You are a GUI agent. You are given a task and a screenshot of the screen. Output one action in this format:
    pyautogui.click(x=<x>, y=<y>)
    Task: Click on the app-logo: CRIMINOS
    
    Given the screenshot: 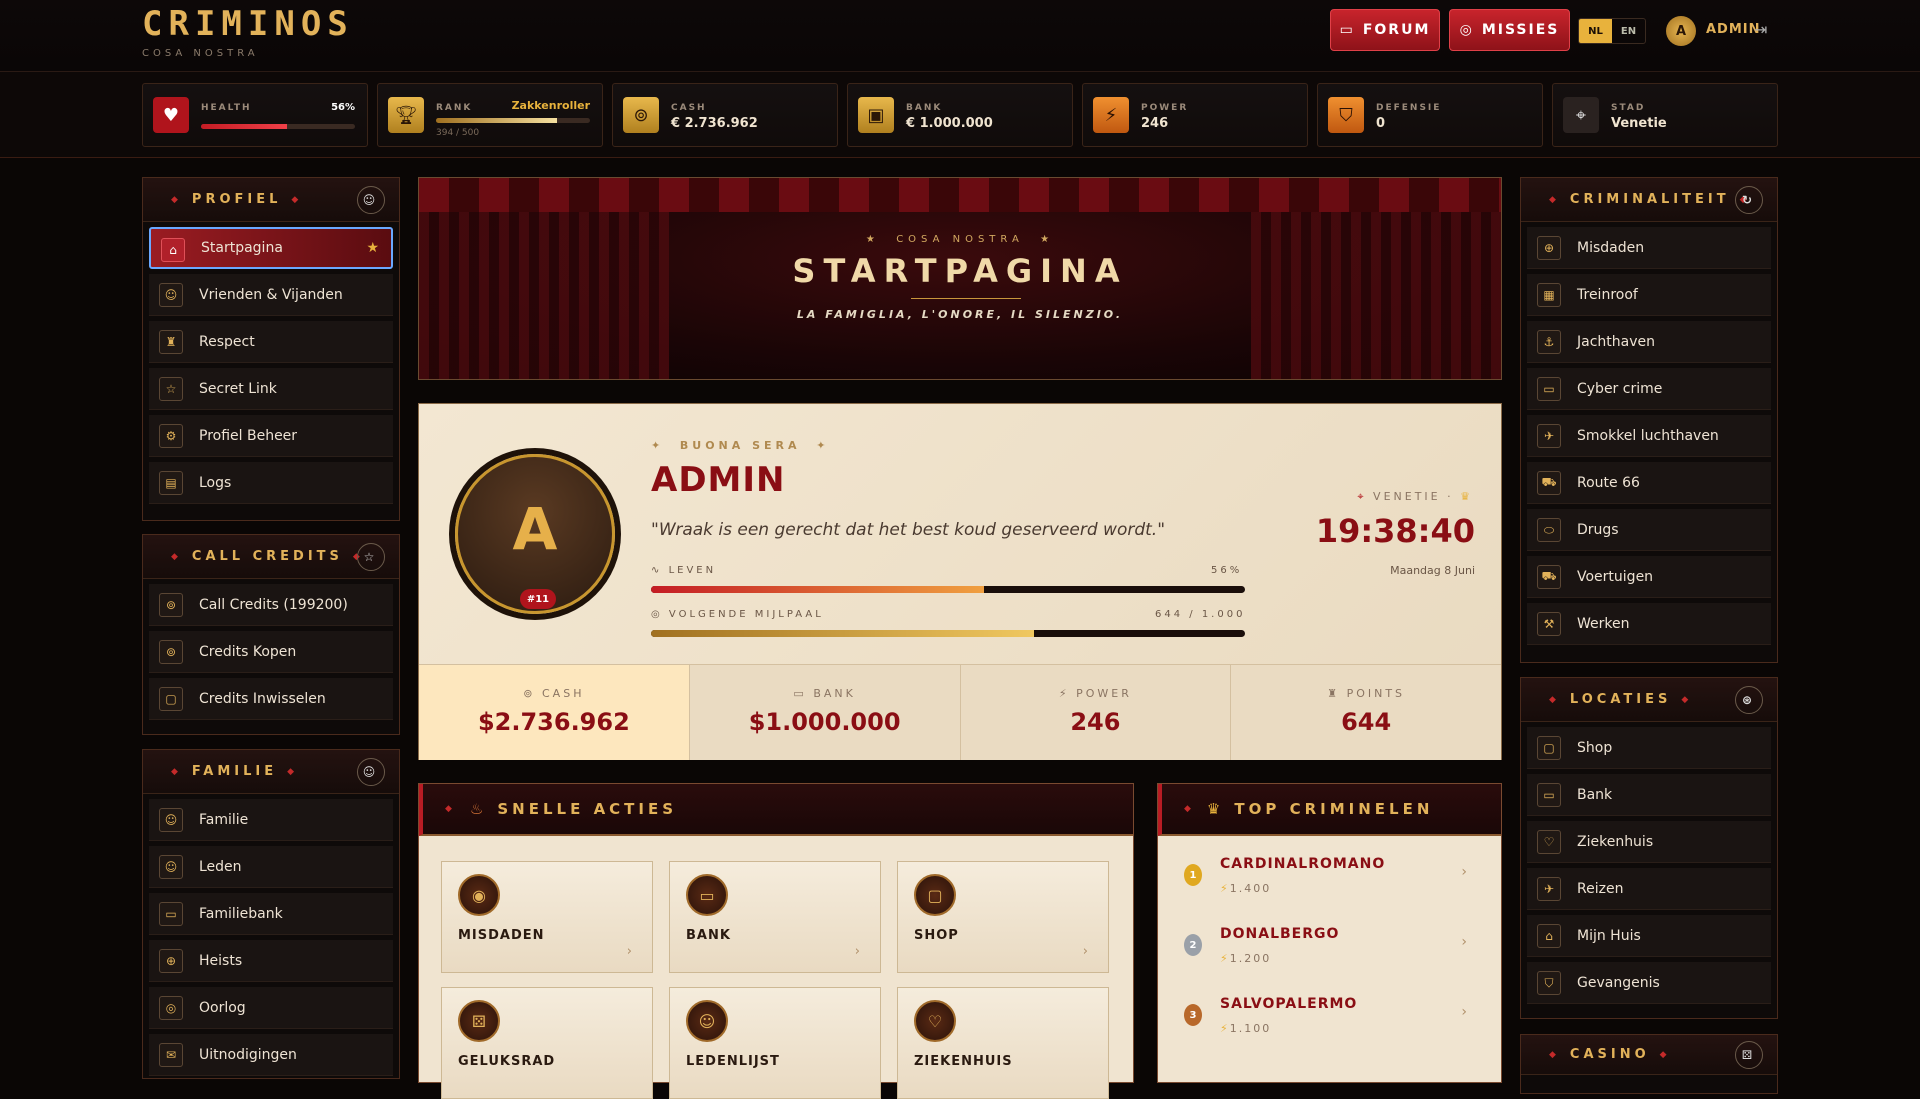 What is the action you would take?
    pyautogui.click(x=248, y=24)
    